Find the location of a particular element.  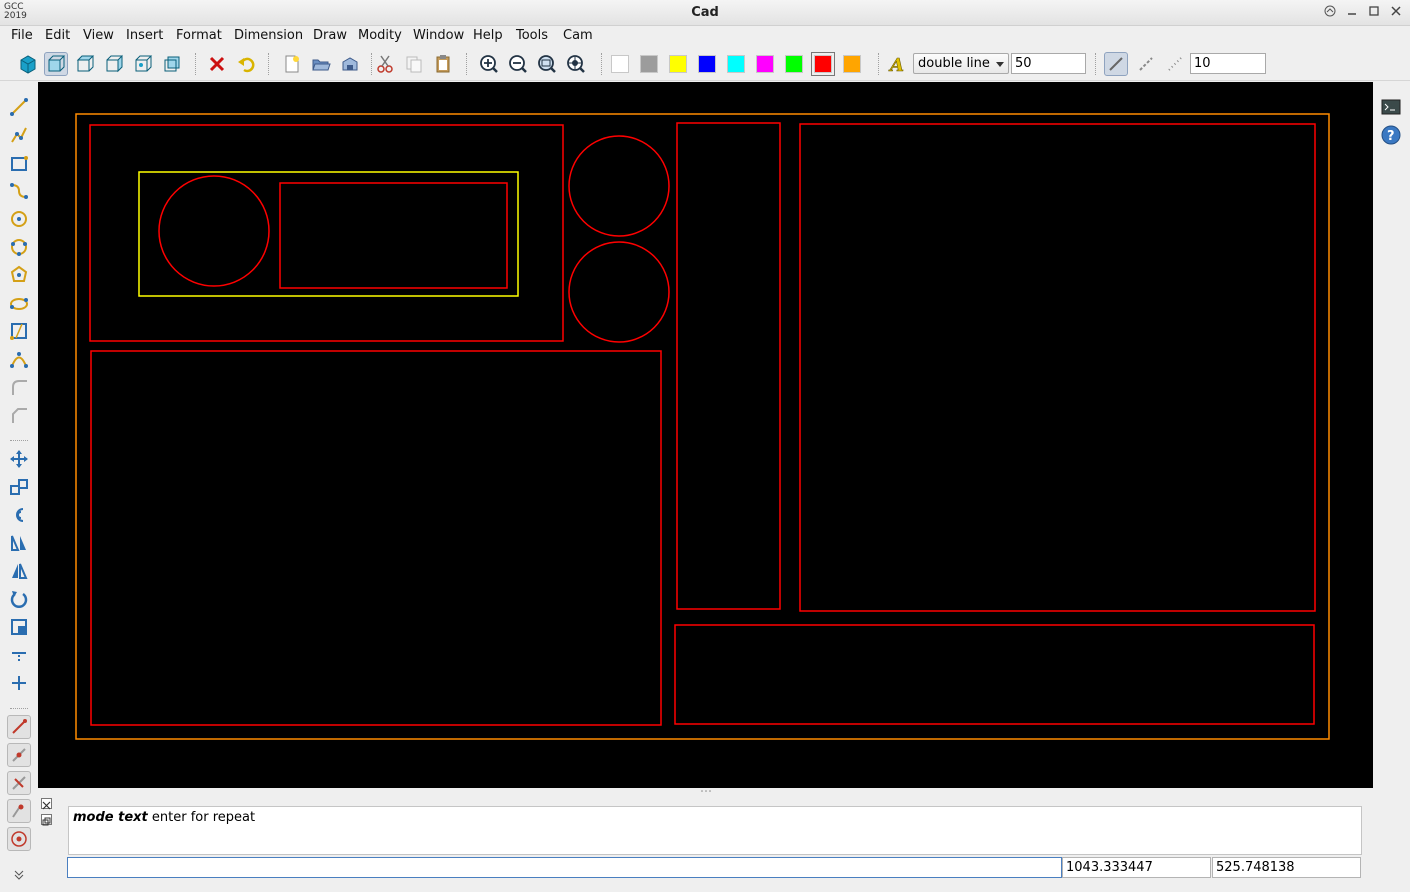

menu-cam: Cam is located at coordinates (578, 35).